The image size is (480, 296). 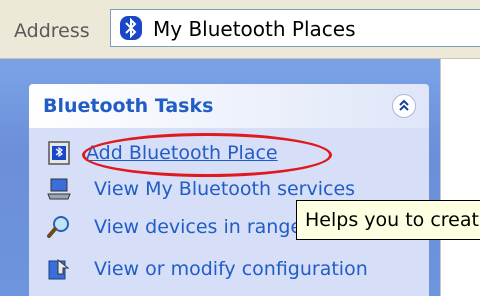 What do you see at coordinates (131, 28) in the screenshot?
I see `bluetooth-icon` at bounding box center [131, 28].